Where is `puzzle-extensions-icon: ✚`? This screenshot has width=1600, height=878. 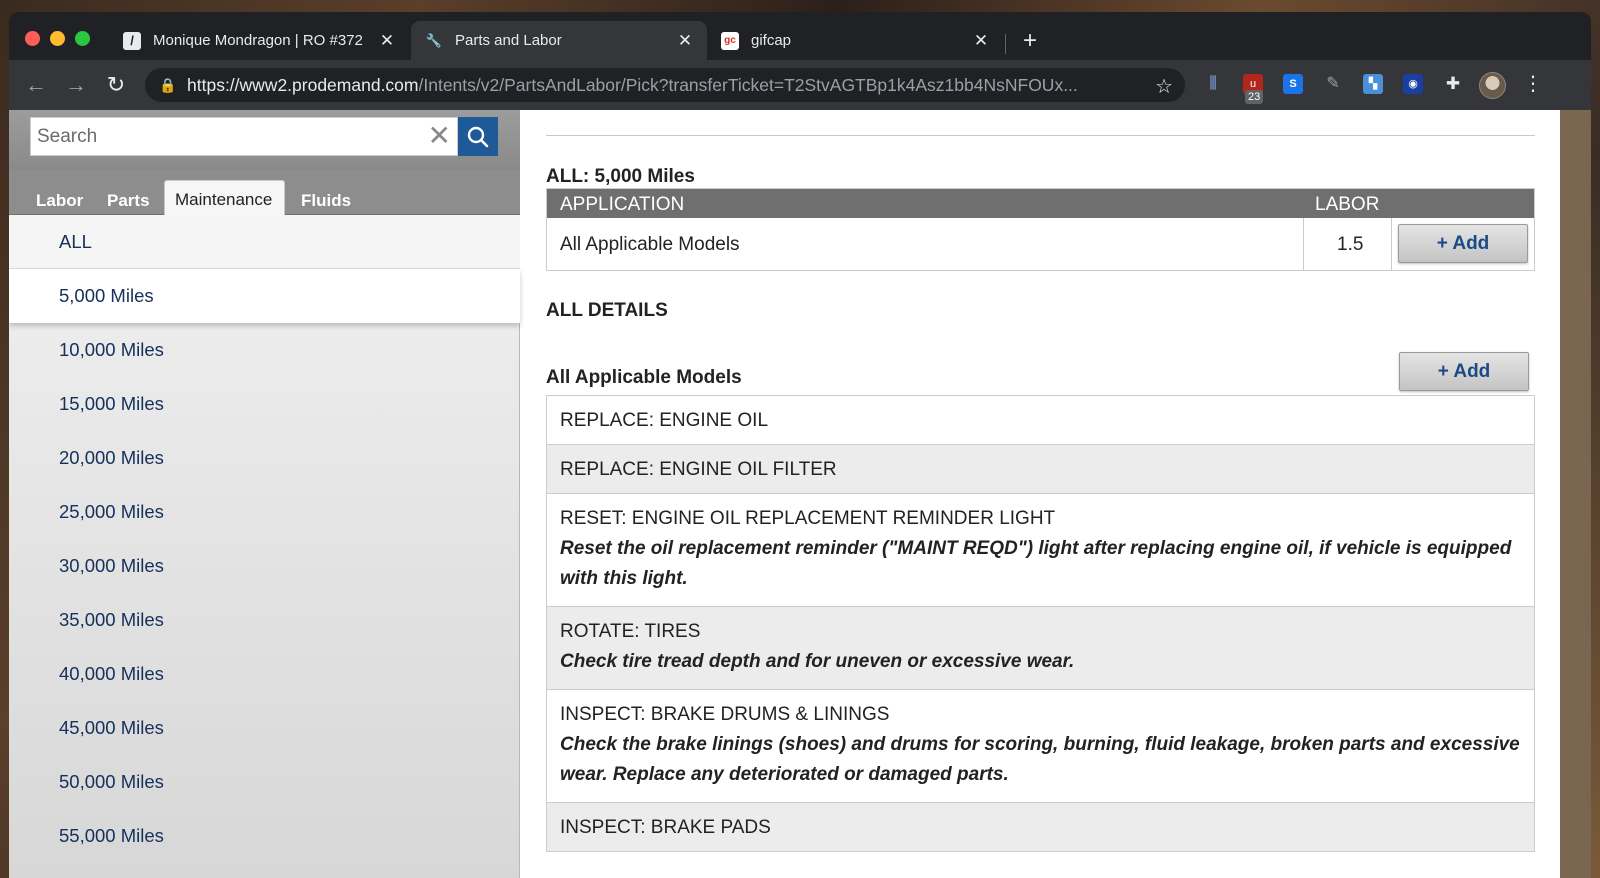
puzzle-extensions-icon: ✚ is located at coordinates (1453, 84).